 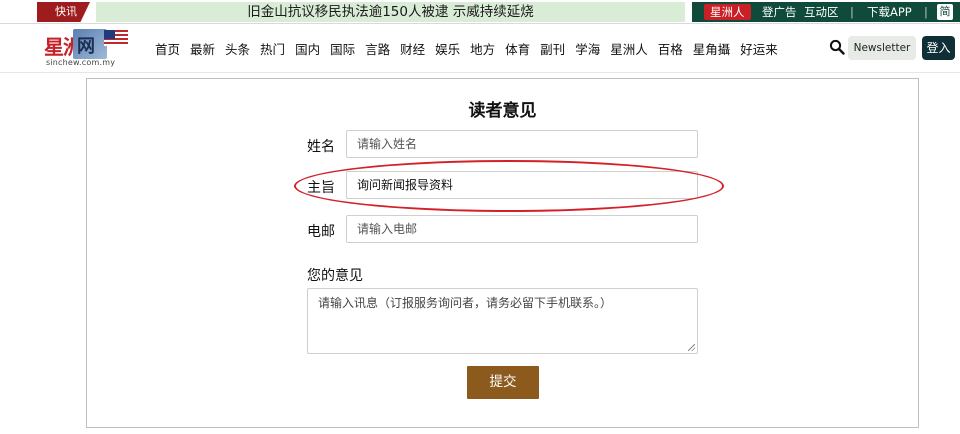 I want to click on name-field: 请输入姓名, so click(x=522, y=144).